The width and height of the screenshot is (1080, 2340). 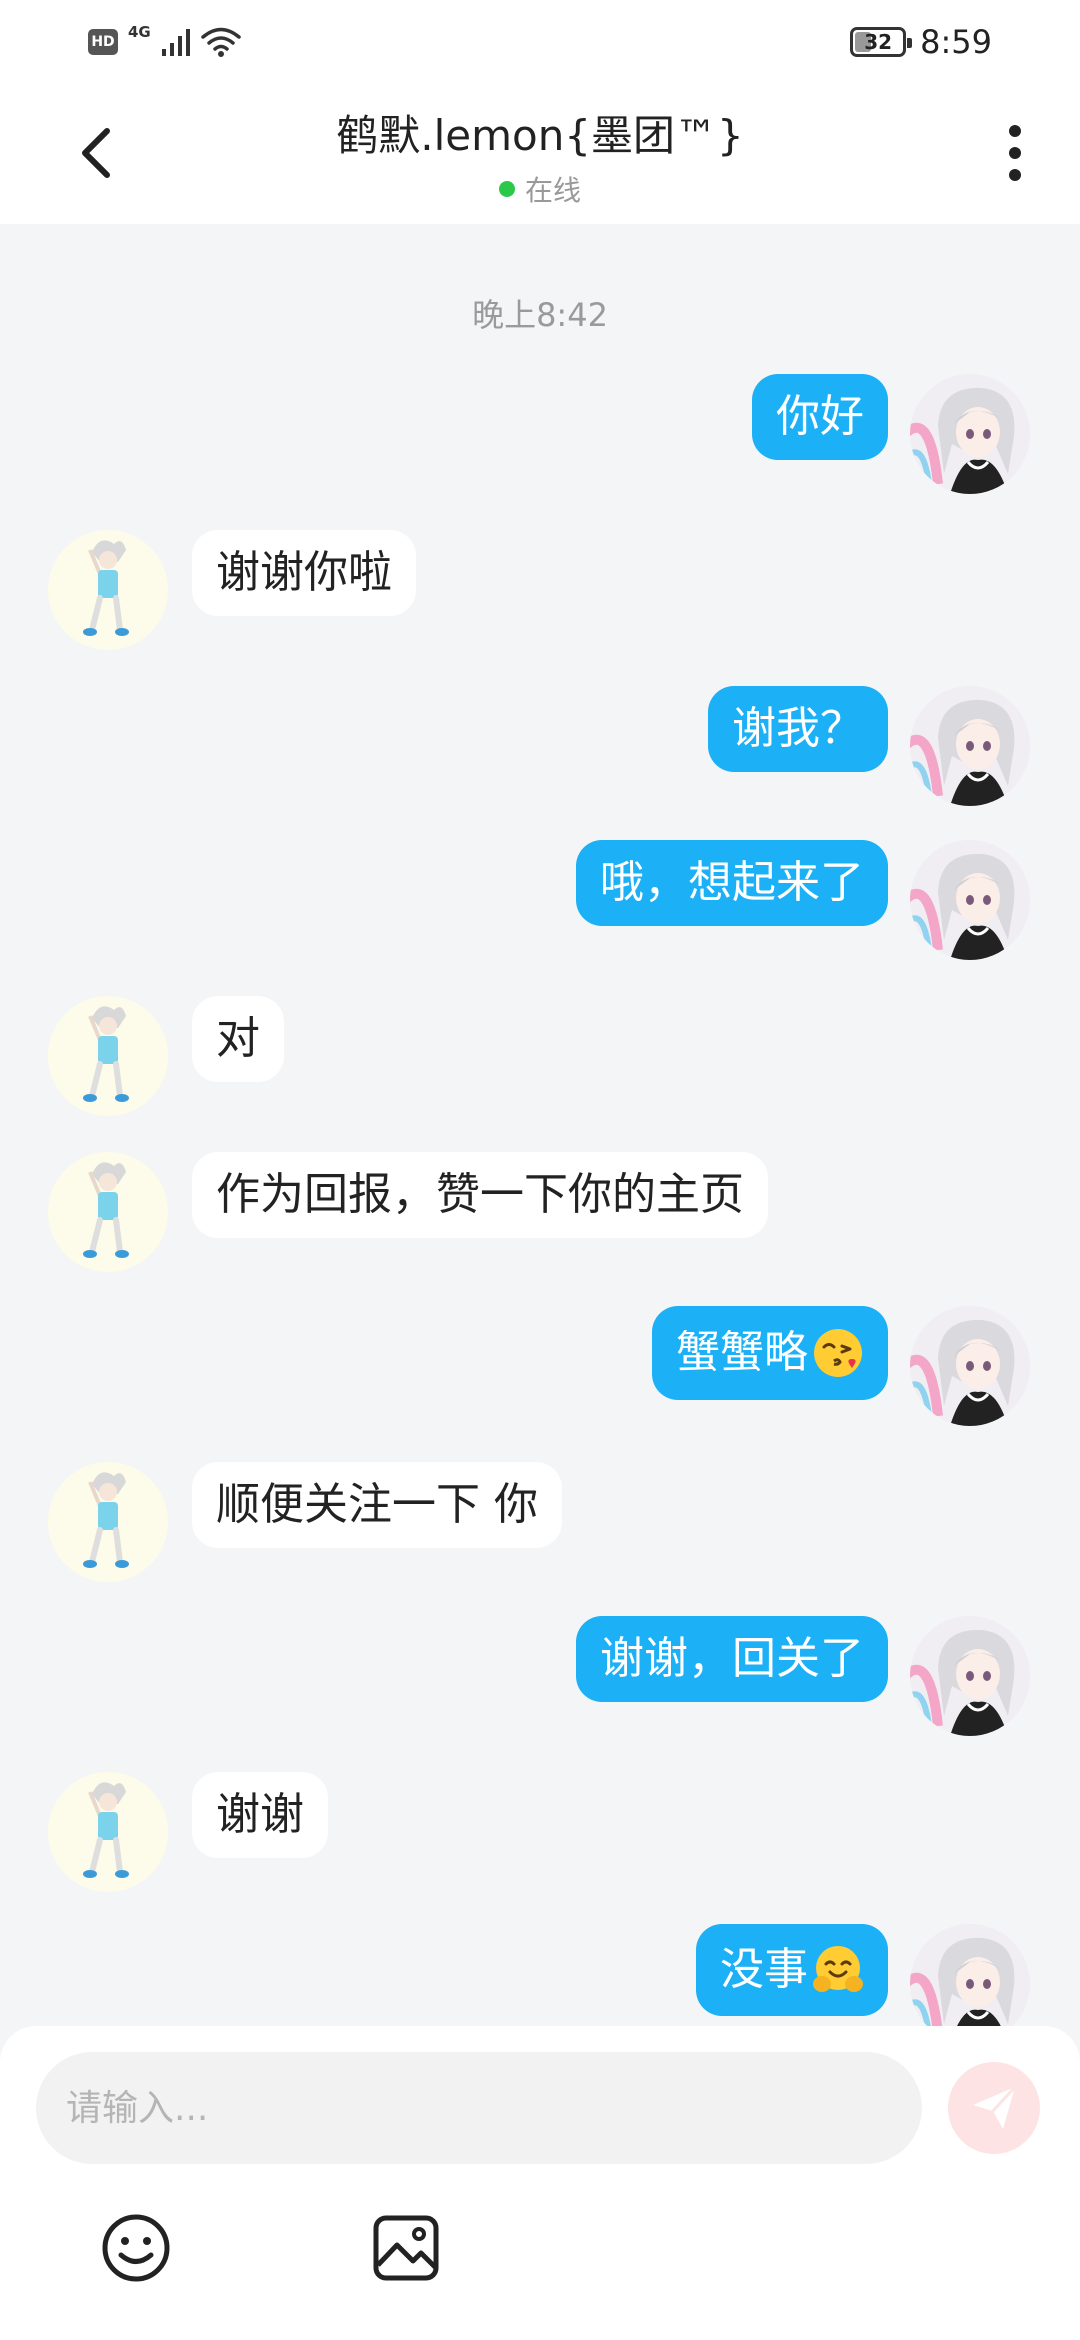 I want to click on message-row: 哦，想起来了, so click(x=540, y=900).